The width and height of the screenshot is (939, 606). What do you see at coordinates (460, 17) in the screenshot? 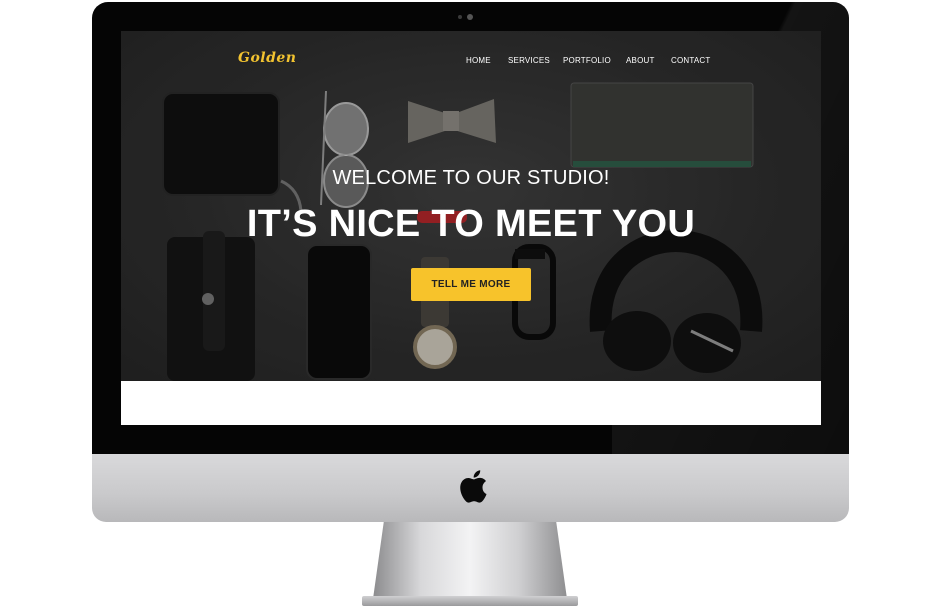
I see `camera-sensor-icon` at bounding box center [460, 17].